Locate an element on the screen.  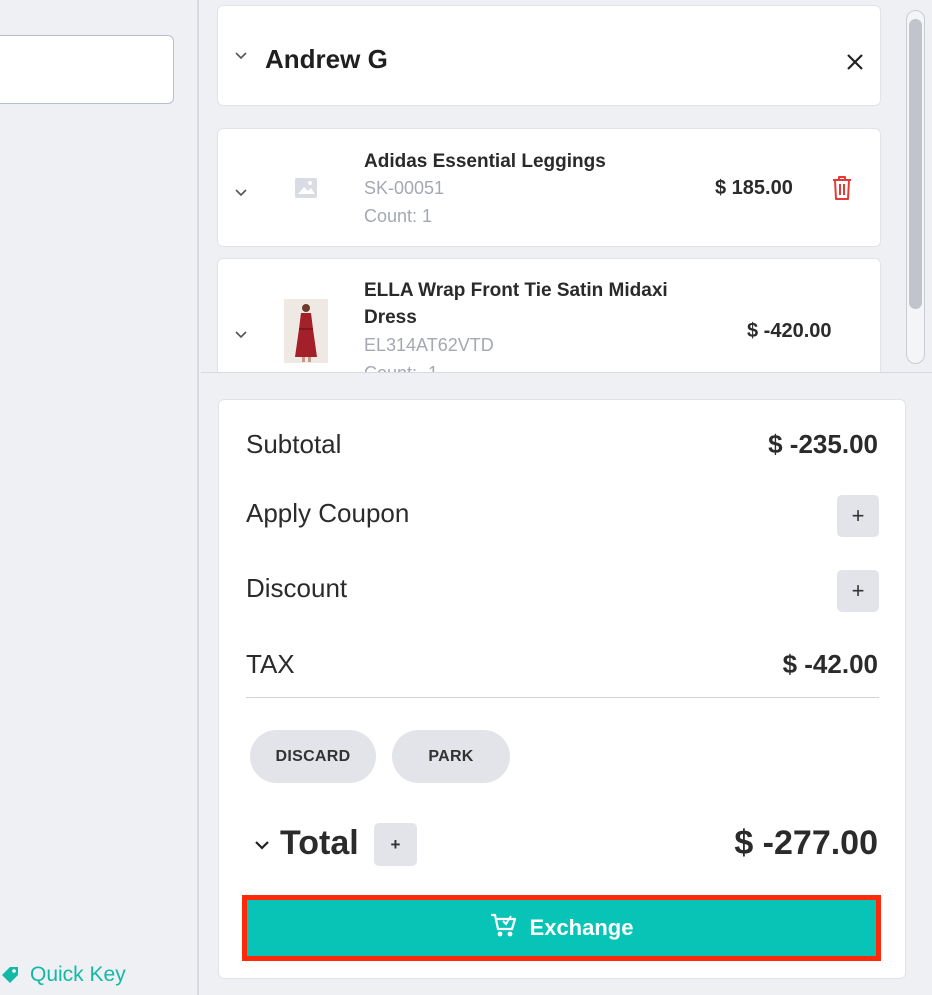
apply-coupon-button: + is located at coordinates (858, 516).